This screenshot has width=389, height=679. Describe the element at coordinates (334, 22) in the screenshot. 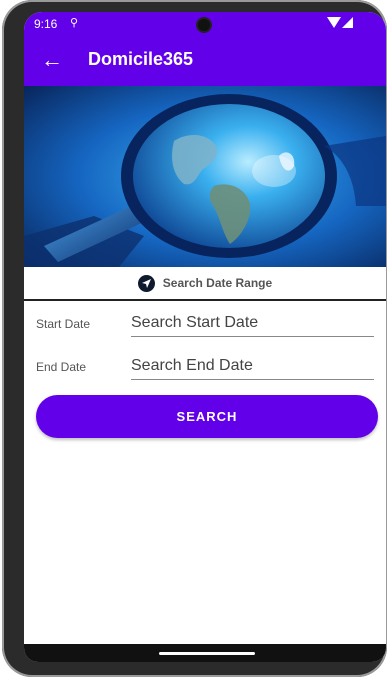

I see `wifi-icon` at that location.